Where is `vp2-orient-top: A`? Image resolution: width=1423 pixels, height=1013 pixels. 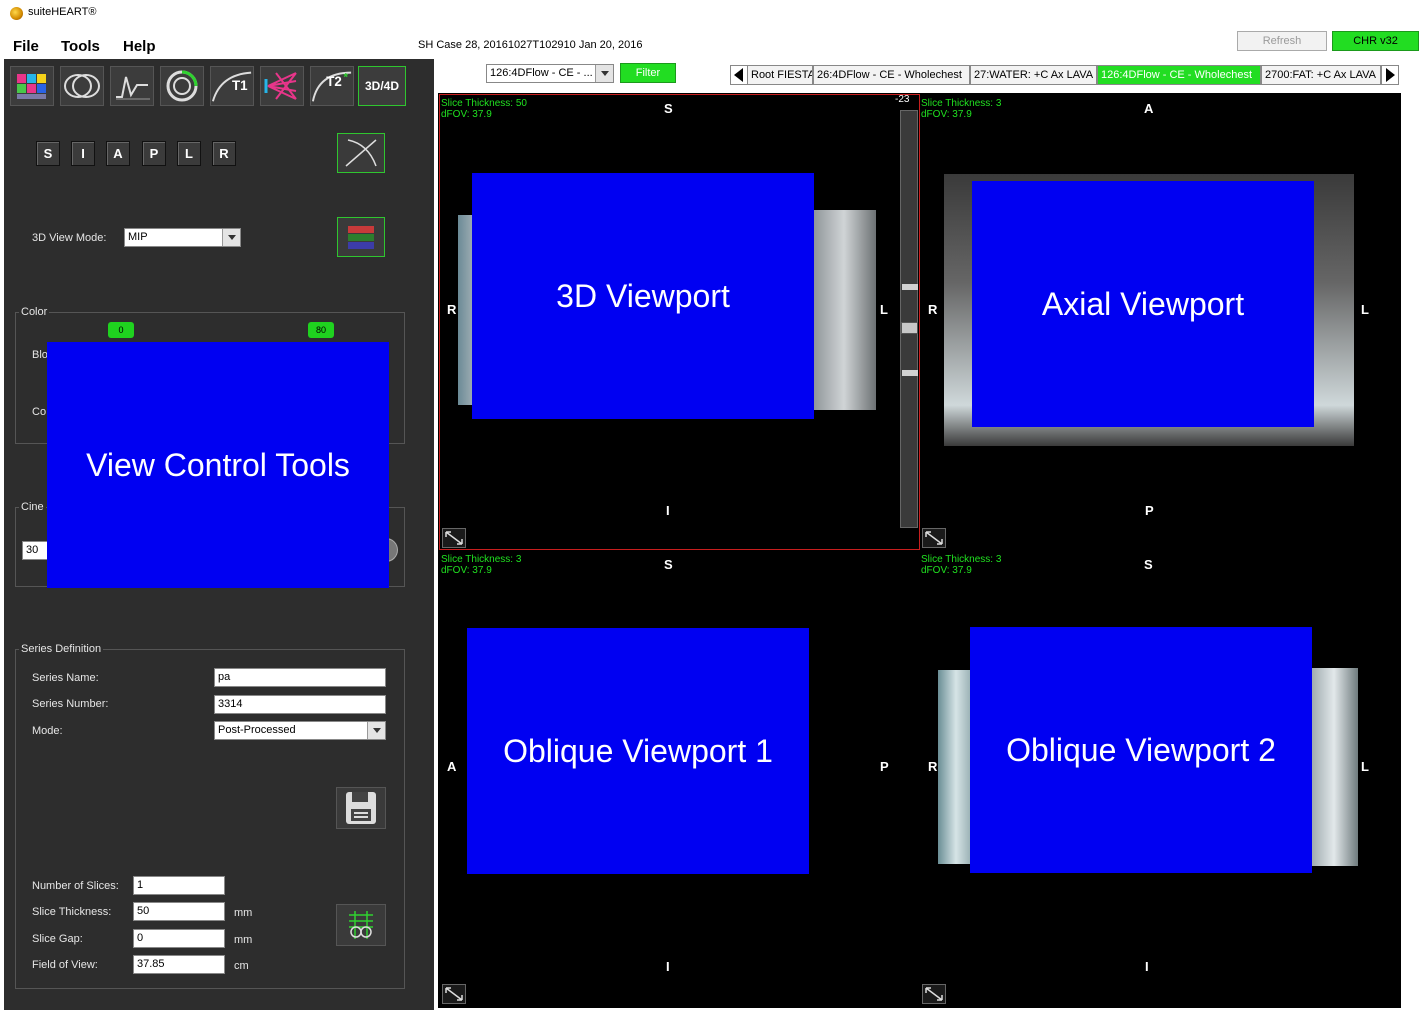 vp2-orient-top: A is located at coordinates (1149, 108).